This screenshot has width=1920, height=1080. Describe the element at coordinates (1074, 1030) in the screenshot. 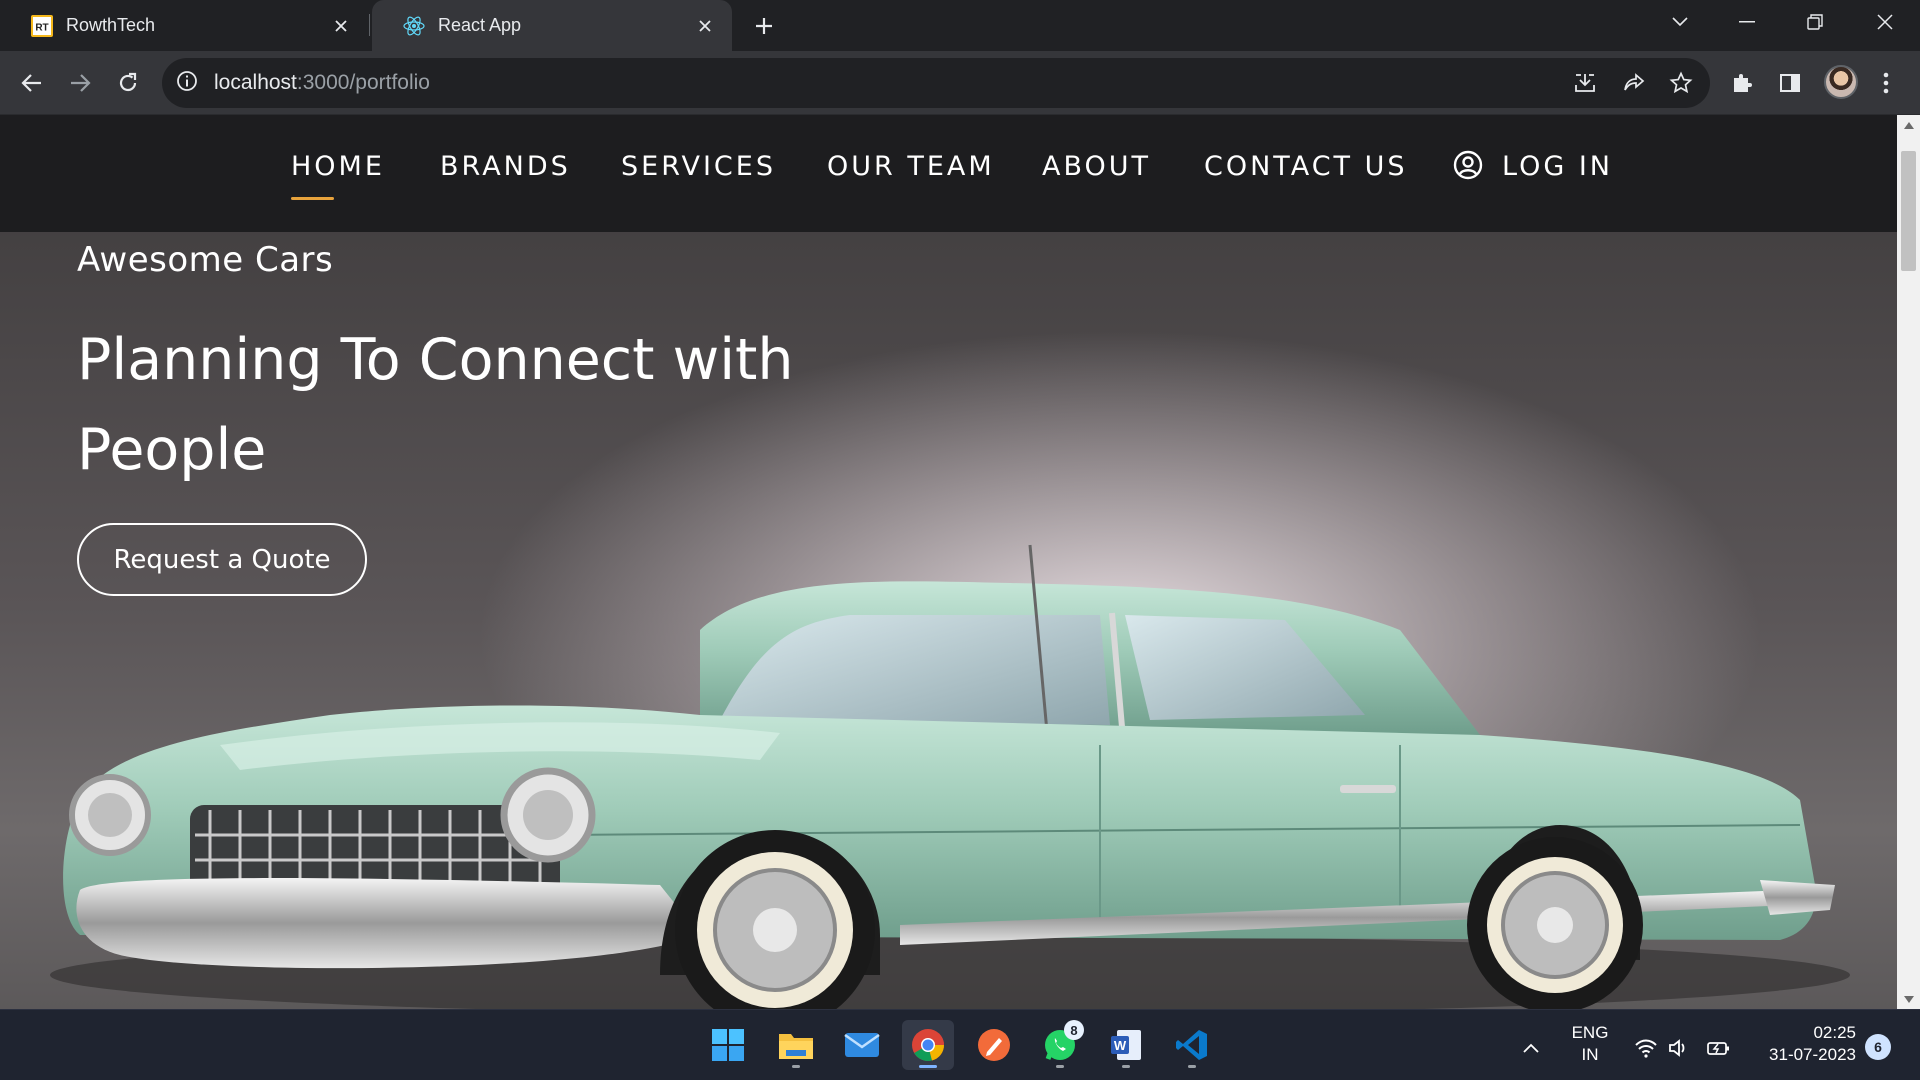

I see `whatsapp-badge: 8` at that location.